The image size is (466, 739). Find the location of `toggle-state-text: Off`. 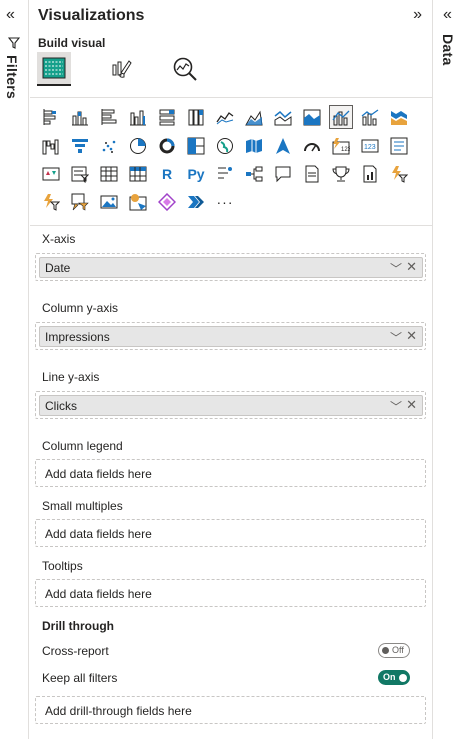

toggle-state-text: Off is located at coordinates (398, 650).